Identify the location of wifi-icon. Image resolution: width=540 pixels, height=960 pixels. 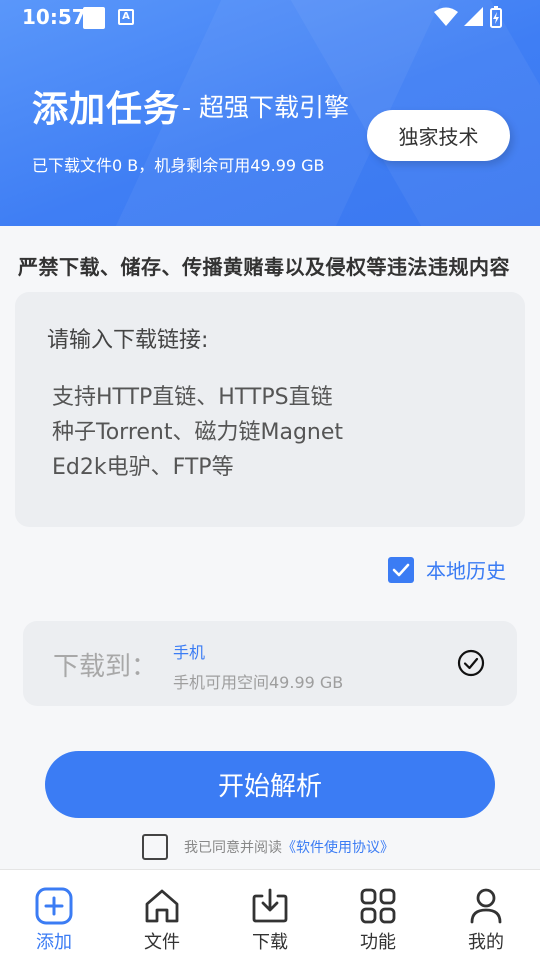
(446, 16).